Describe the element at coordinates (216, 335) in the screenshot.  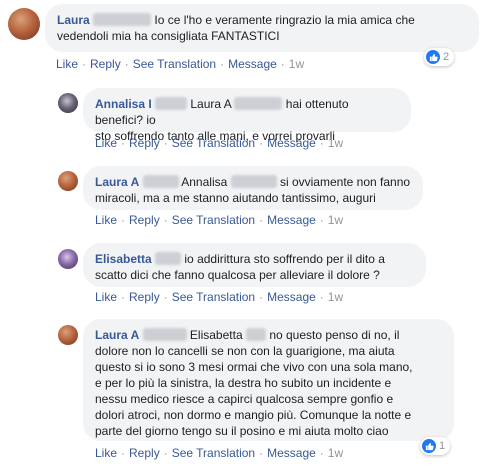
I see `mention: Elisabetta` at that location.